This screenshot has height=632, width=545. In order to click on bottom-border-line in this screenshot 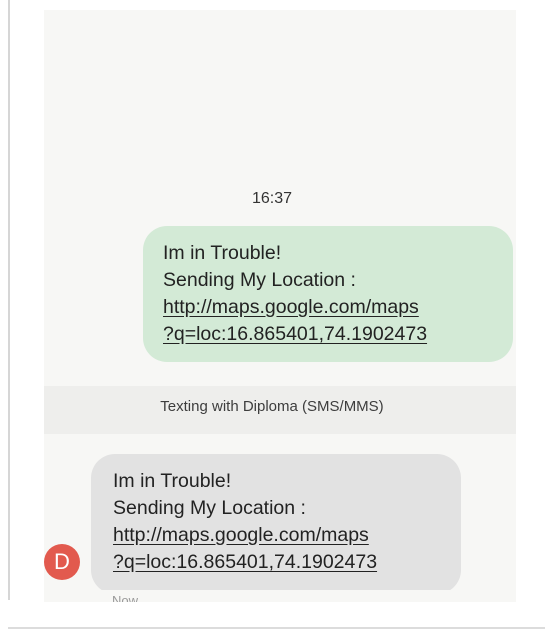, I will do `click(276, 628)`.